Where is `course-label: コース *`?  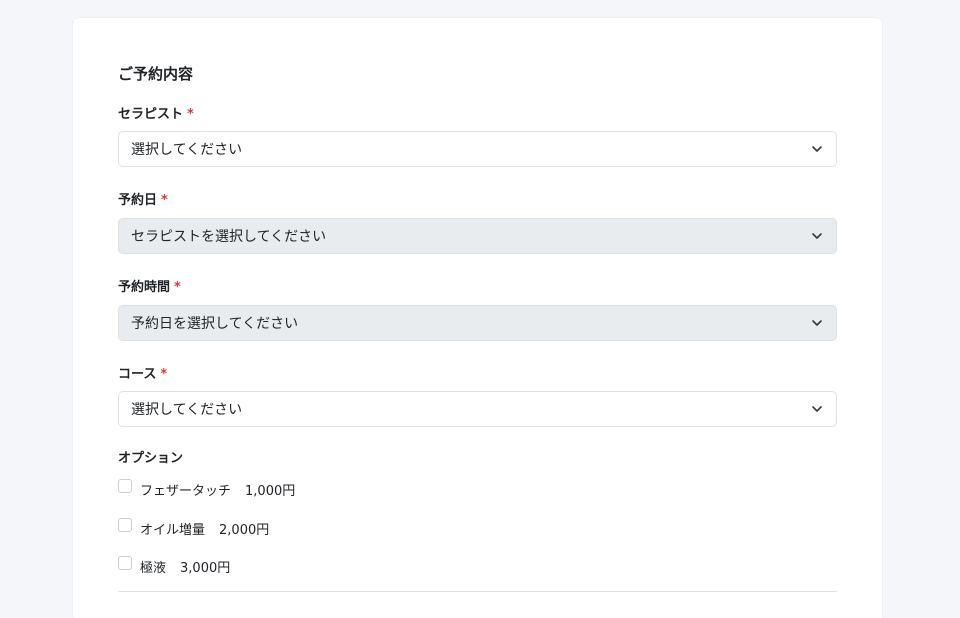
course-label: コース * is located at coordinates (142, 372).